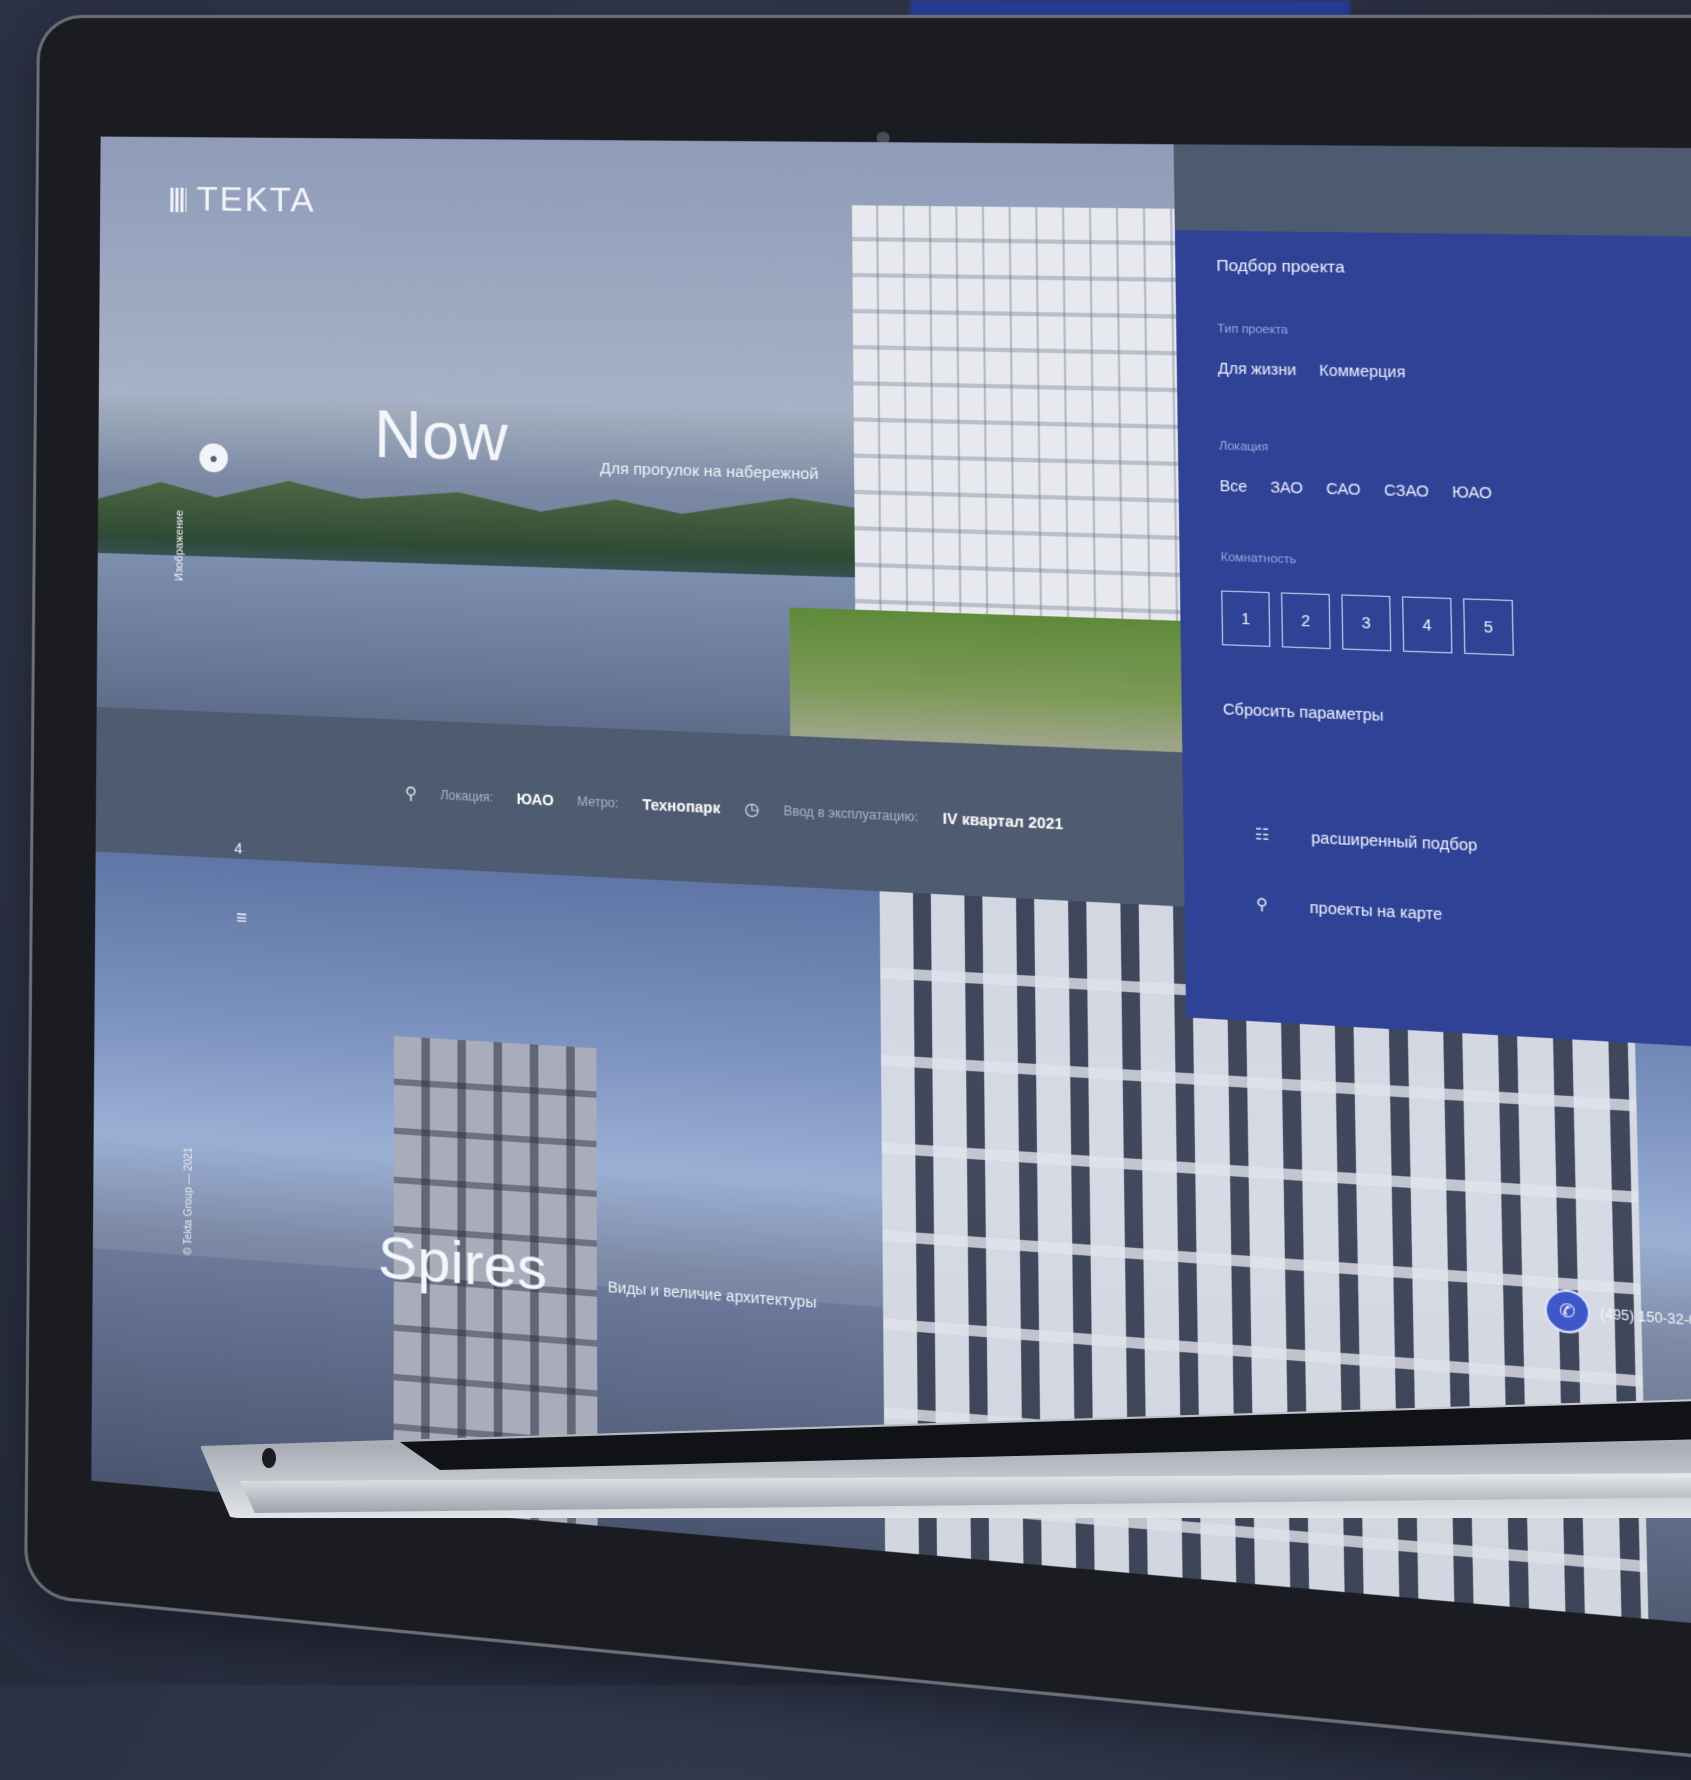 The height and width of the screenshot is (1780, 1691). I want to click on type-option: Для жизни, so click(1257, 368).